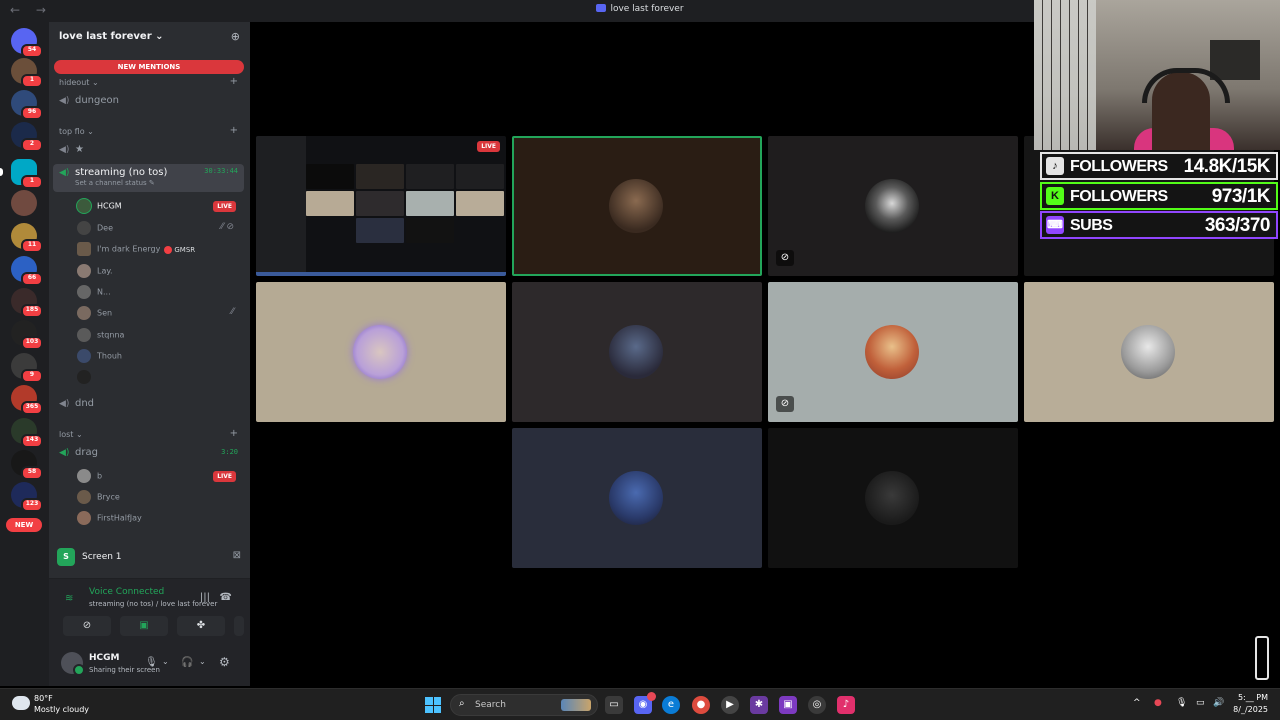 This screenshot has width=1280, height=720. I want to click on member-row: Dee ⁄⁄ ⊘, so click(159, 229).